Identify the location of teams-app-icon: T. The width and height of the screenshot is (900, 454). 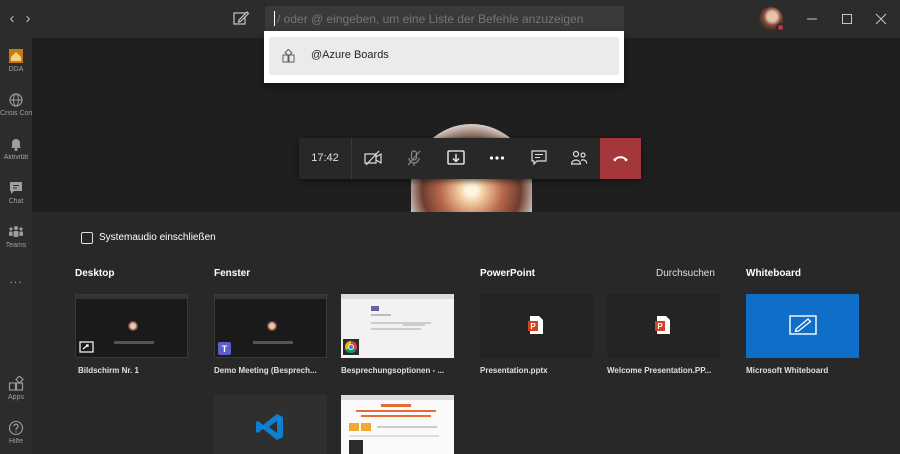
(224, 348).